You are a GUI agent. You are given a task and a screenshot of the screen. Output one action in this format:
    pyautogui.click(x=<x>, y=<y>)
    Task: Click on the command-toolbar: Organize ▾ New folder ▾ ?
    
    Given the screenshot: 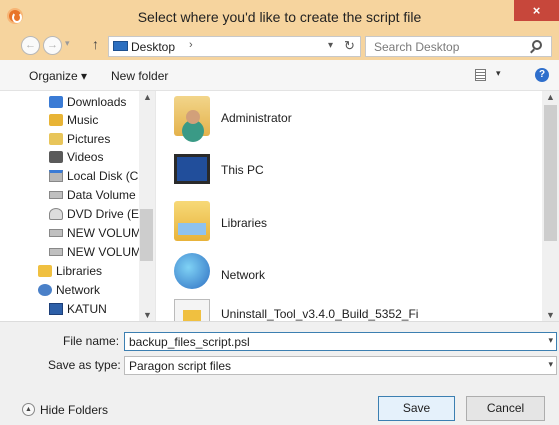 What is the action you would take?
    pyautogui.click(x=279, y=75)
    